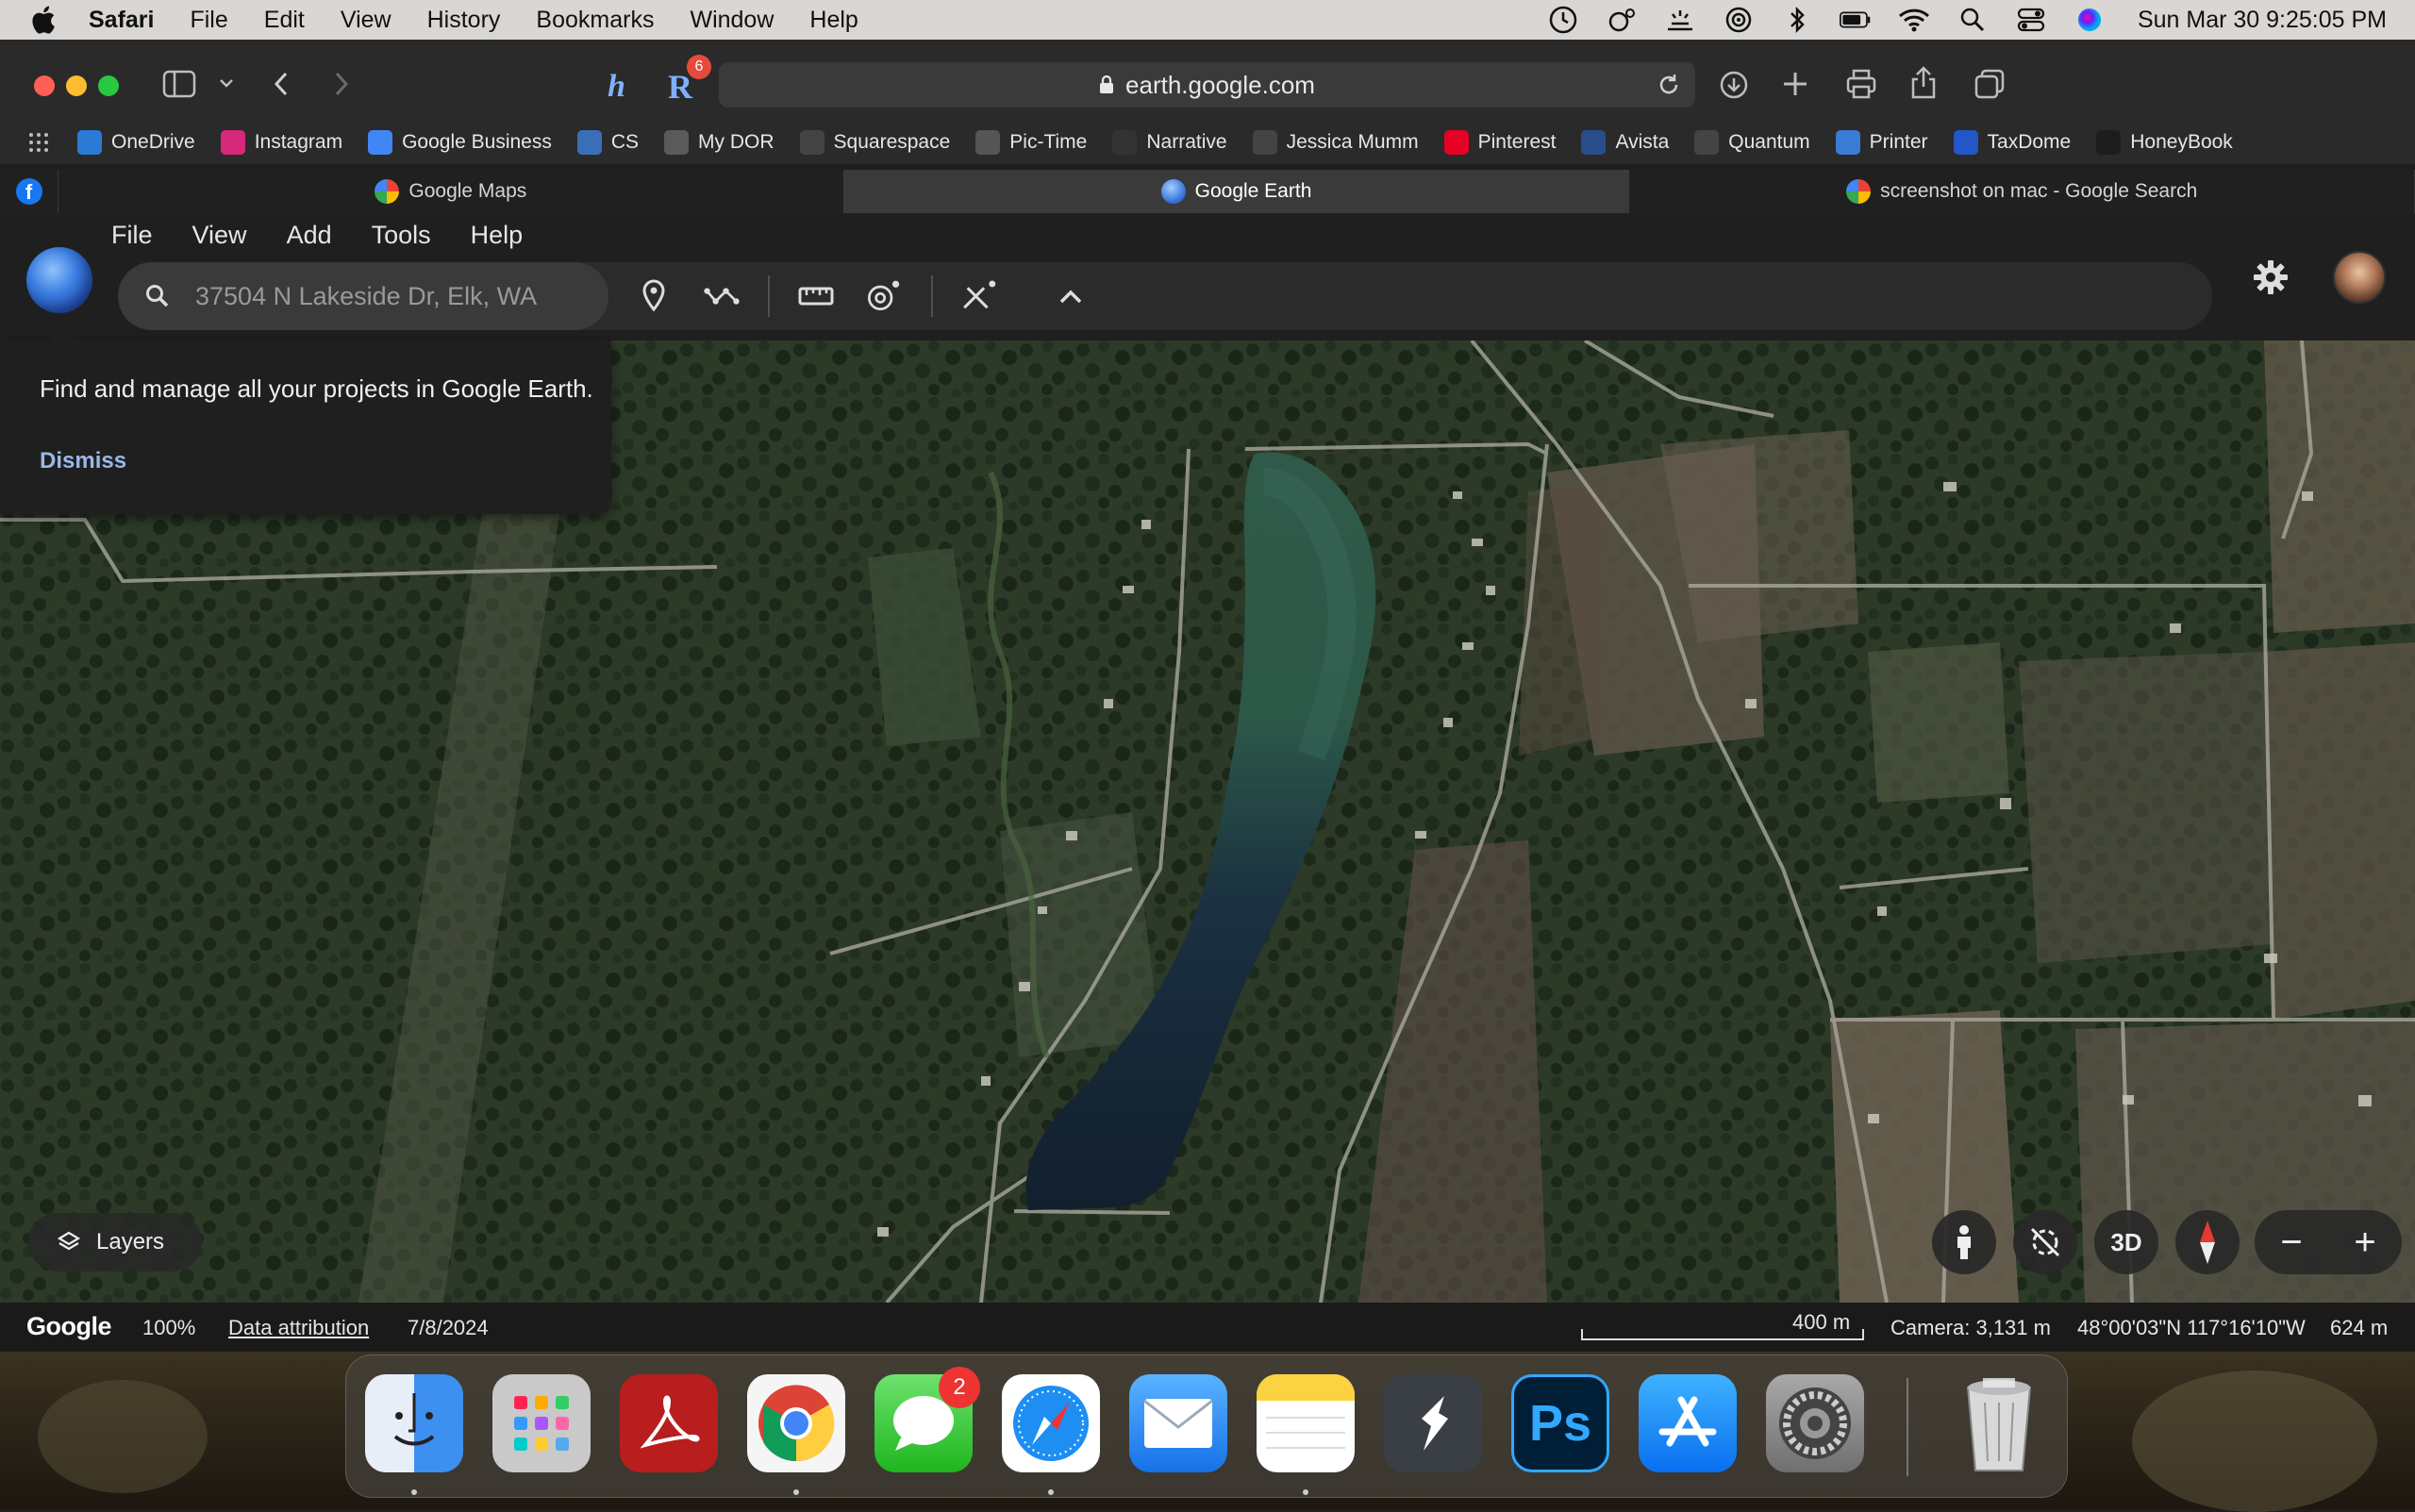  Describe the element at coordinates (2126, 1242) in the screenshot. I see `3d-toggle-button: 3D` at that location.